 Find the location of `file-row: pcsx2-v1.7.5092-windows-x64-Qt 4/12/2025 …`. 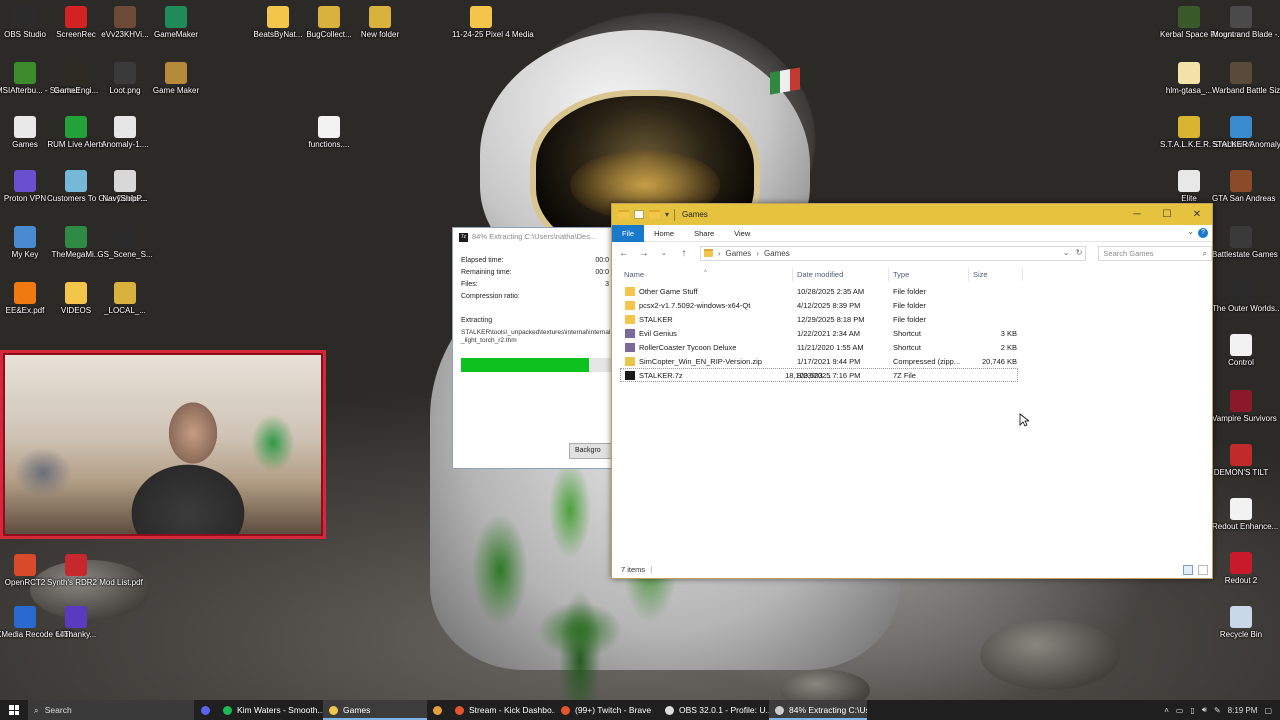

file-row: pcsx2-v1.7.5092-windows-x64-Qt 4/12/2025 … is located at coordinates (912, 305).